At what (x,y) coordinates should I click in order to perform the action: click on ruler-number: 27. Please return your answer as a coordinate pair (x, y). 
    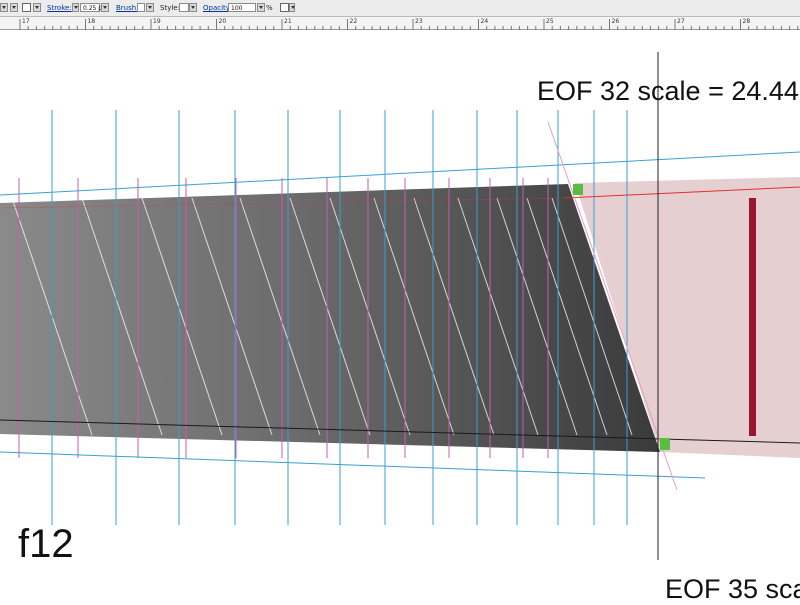
    Looking at the image, I should click on (681, 21).